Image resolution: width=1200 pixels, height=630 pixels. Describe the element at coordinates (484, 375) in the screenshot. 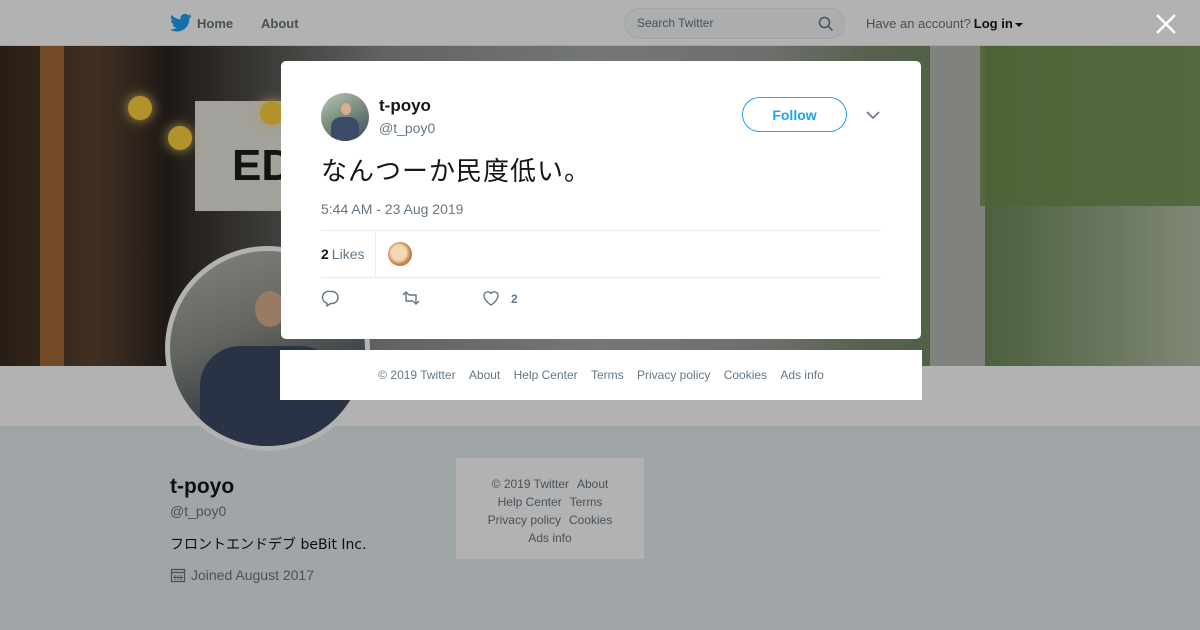

I see `footer-about: About` at that location.